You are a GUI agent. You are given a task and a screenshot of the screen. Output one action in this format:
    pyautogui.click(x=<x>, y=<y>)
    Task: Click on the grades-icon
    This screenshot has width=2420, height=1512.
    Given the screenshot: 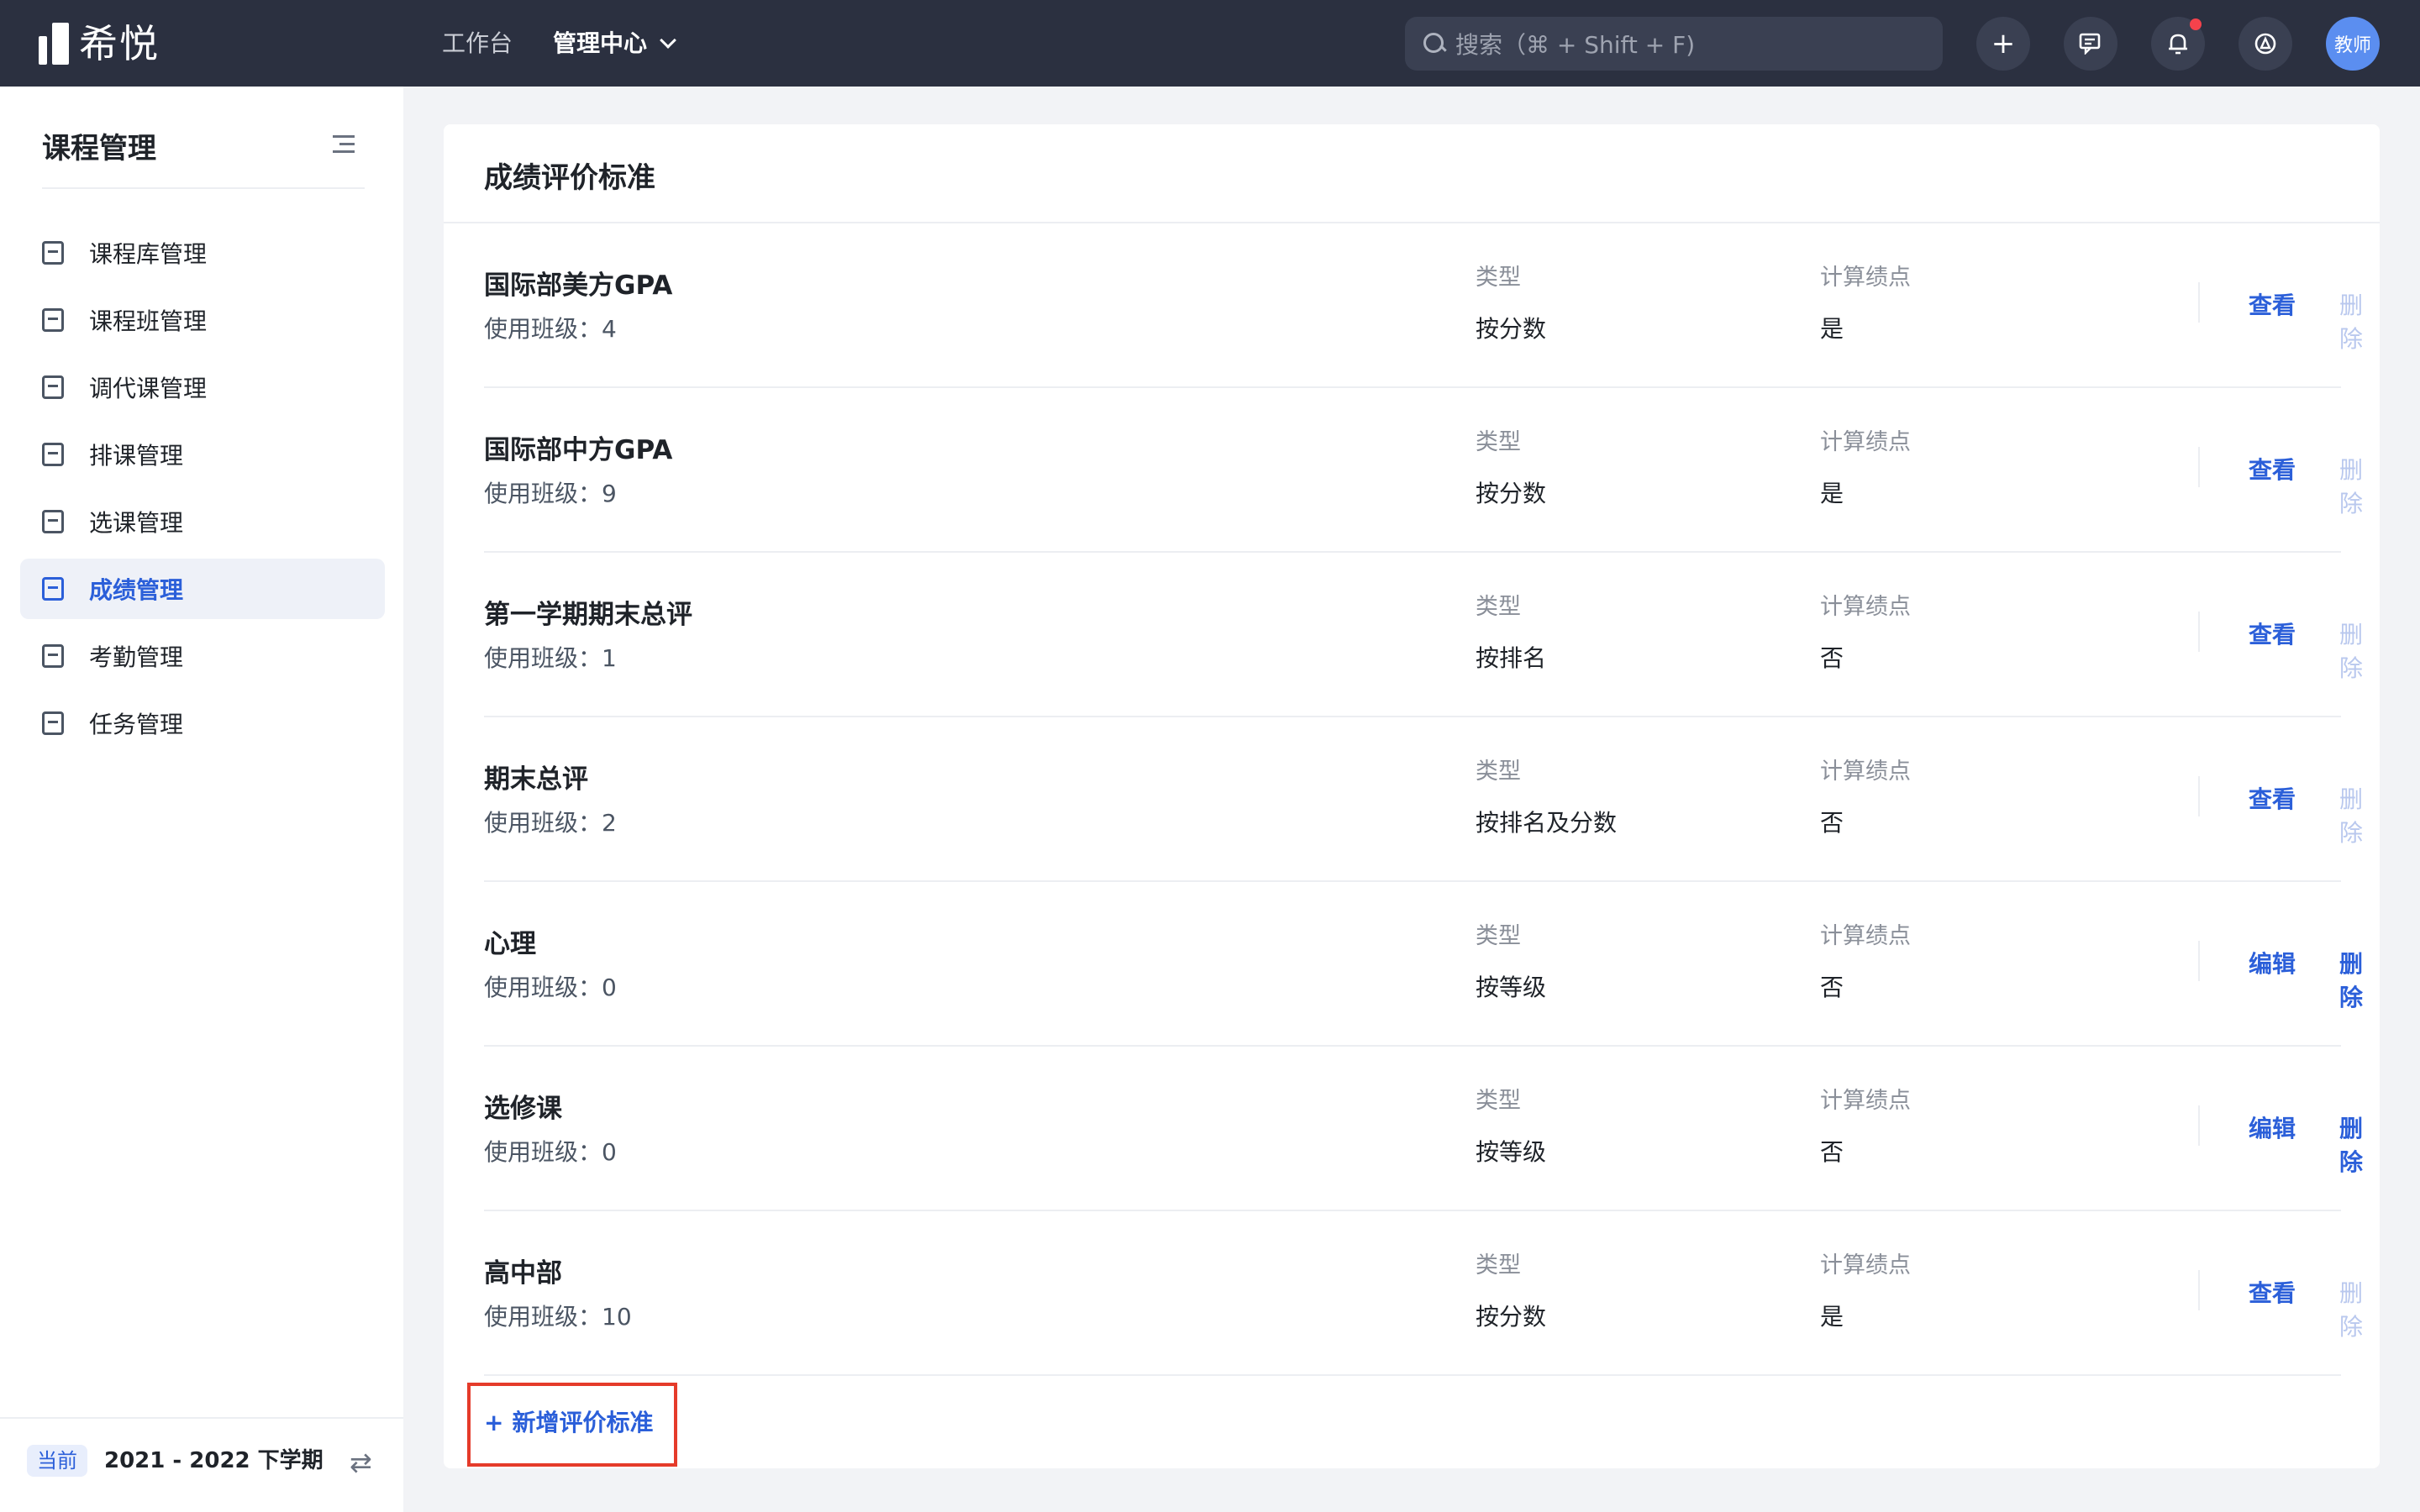 What is the action you would take?
    pyautogui.click(x=53, y=589)
    